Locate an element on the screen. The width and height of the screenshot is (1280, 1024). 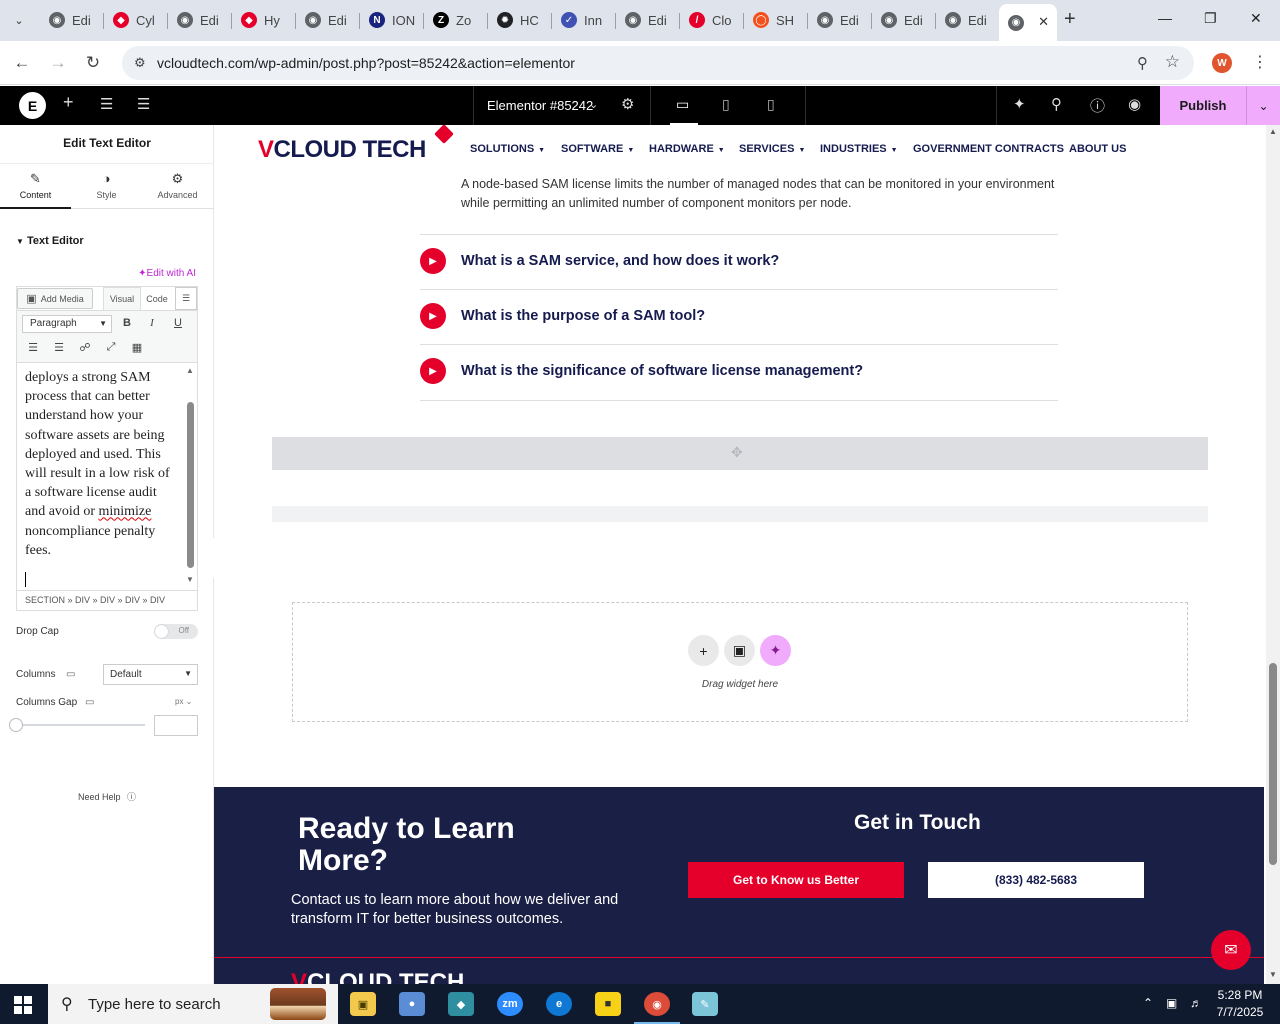
slider-handle is located at coordinates (16, 725).